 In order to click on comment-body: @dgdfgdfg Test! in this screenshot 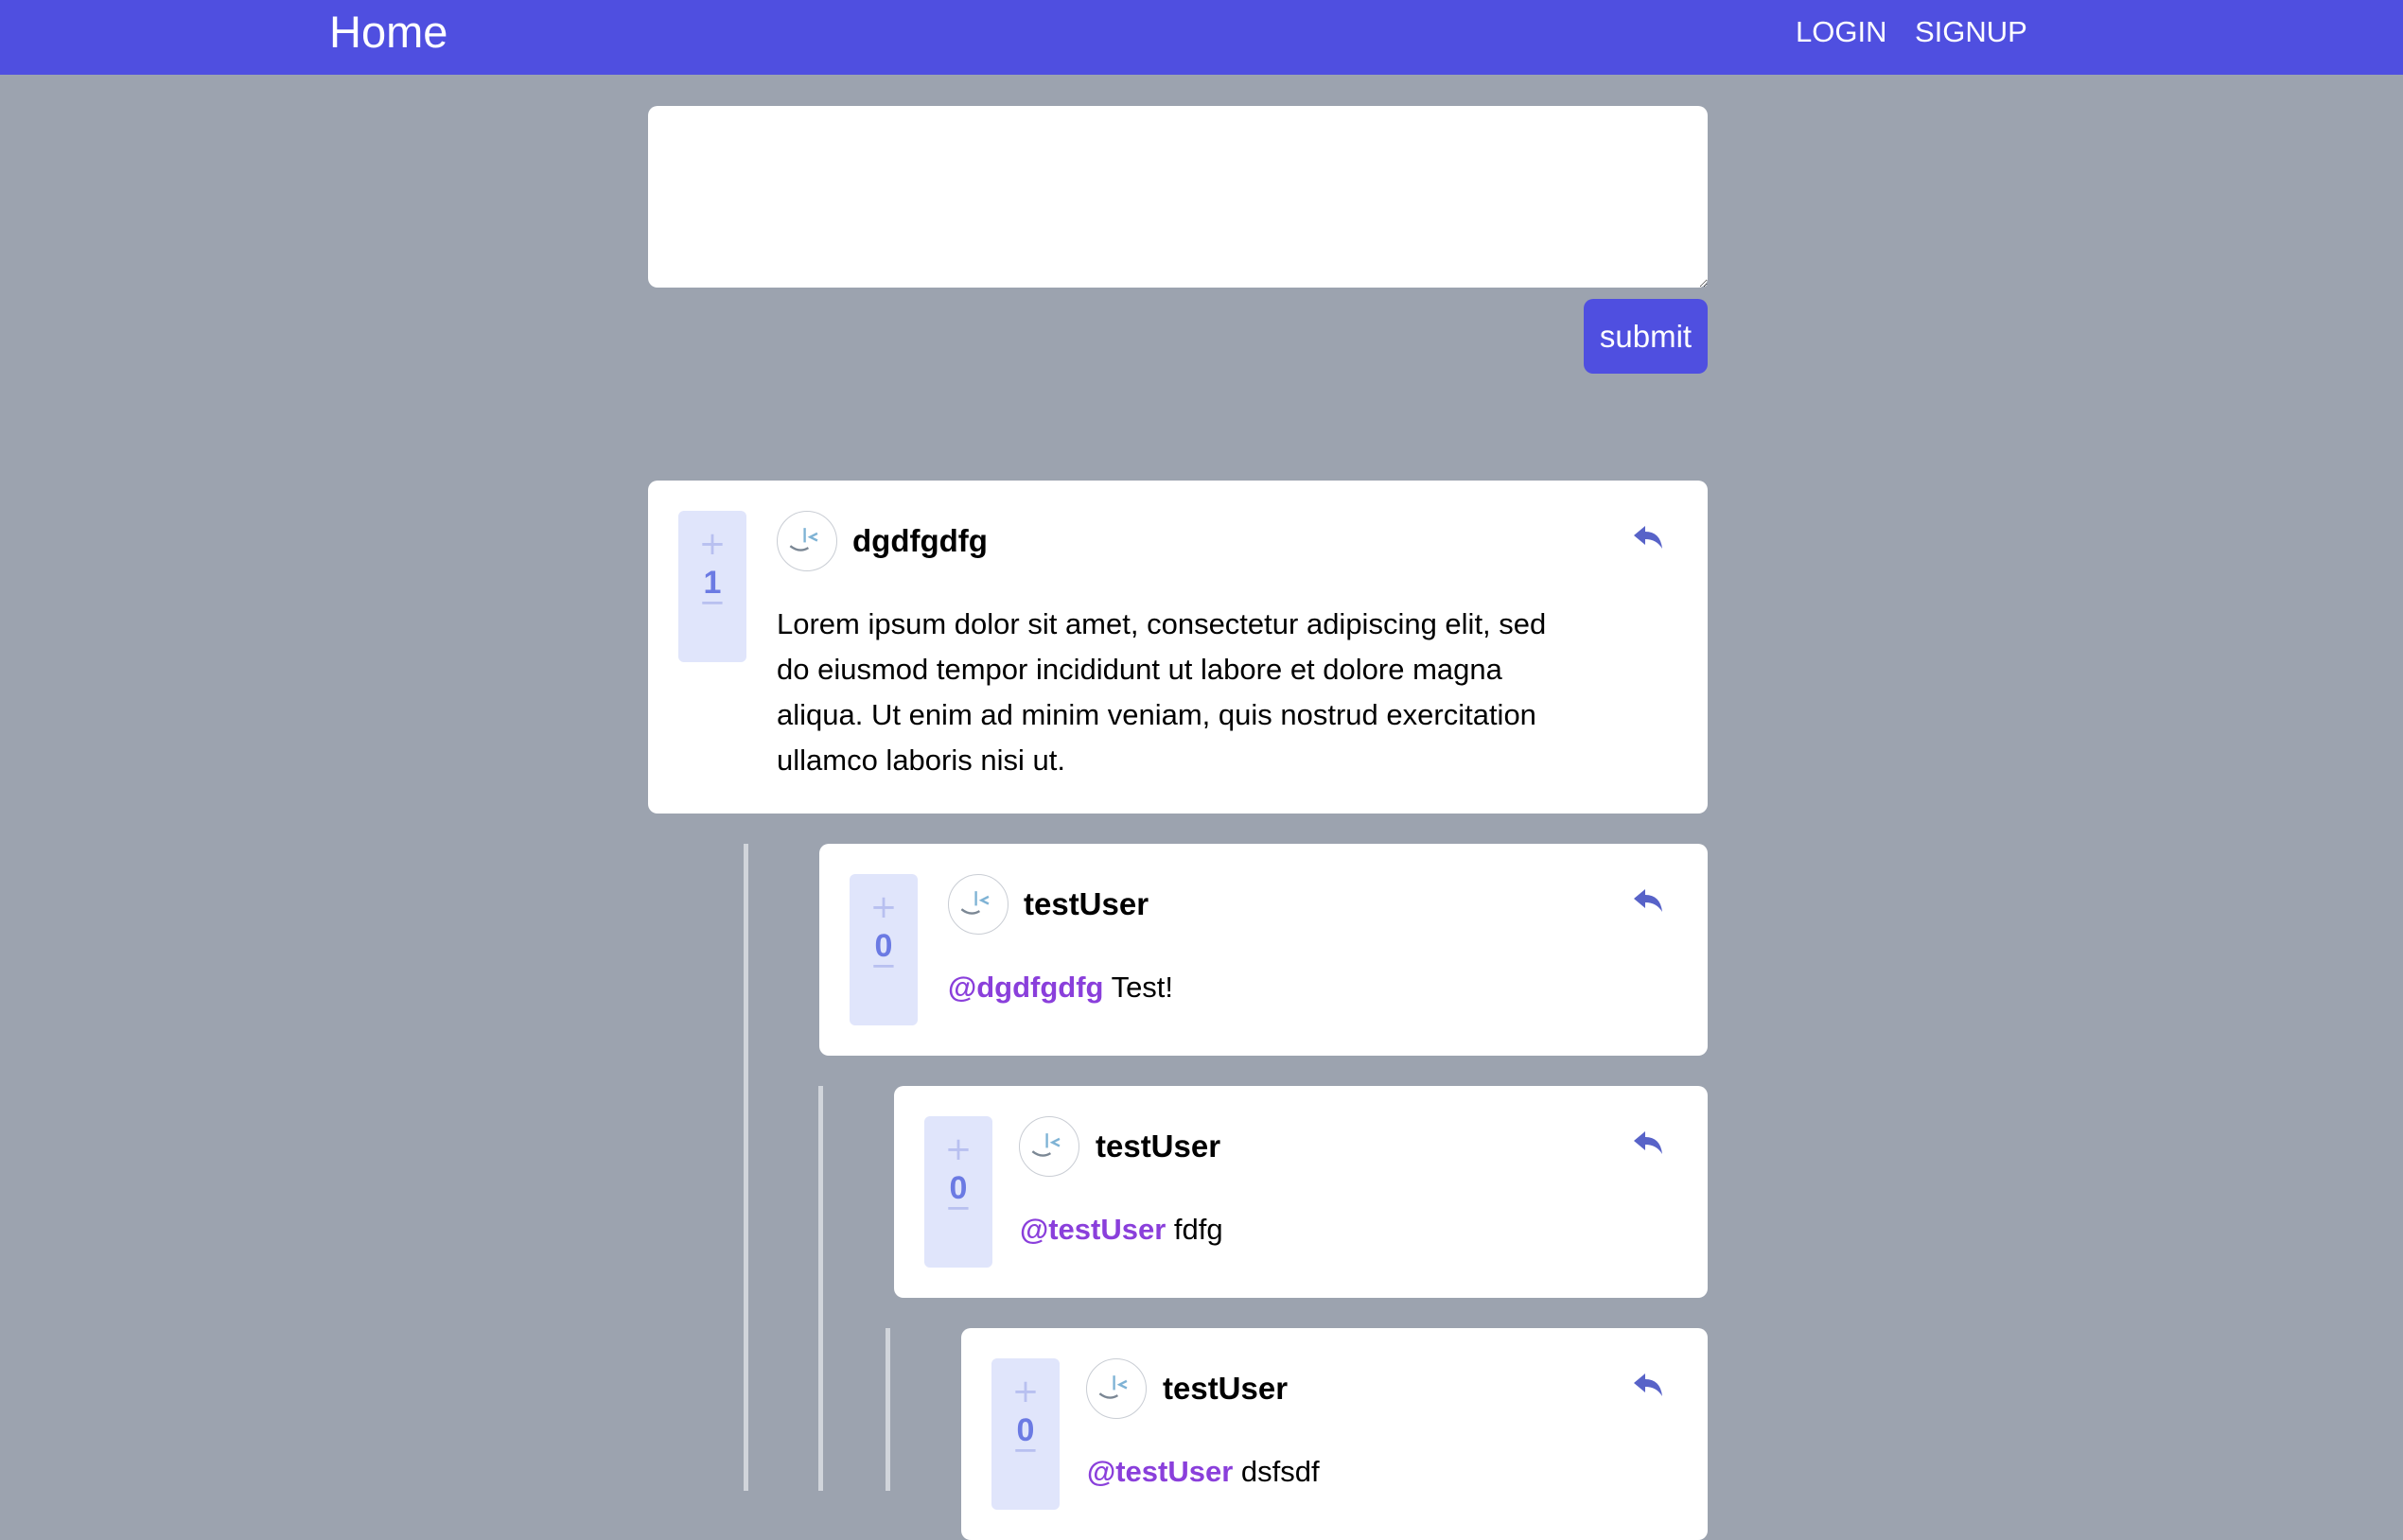, I will do `click(1060, 988)`.